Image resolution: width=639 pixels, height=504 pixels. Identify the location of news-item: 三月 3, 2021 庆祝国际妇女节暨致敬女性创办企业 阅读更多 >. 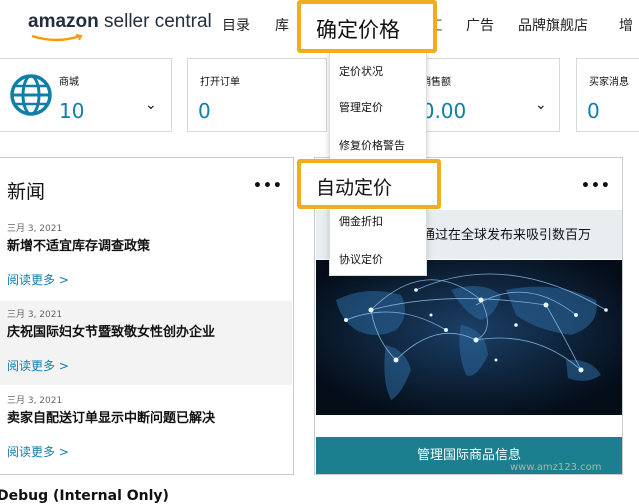
(146, 343).